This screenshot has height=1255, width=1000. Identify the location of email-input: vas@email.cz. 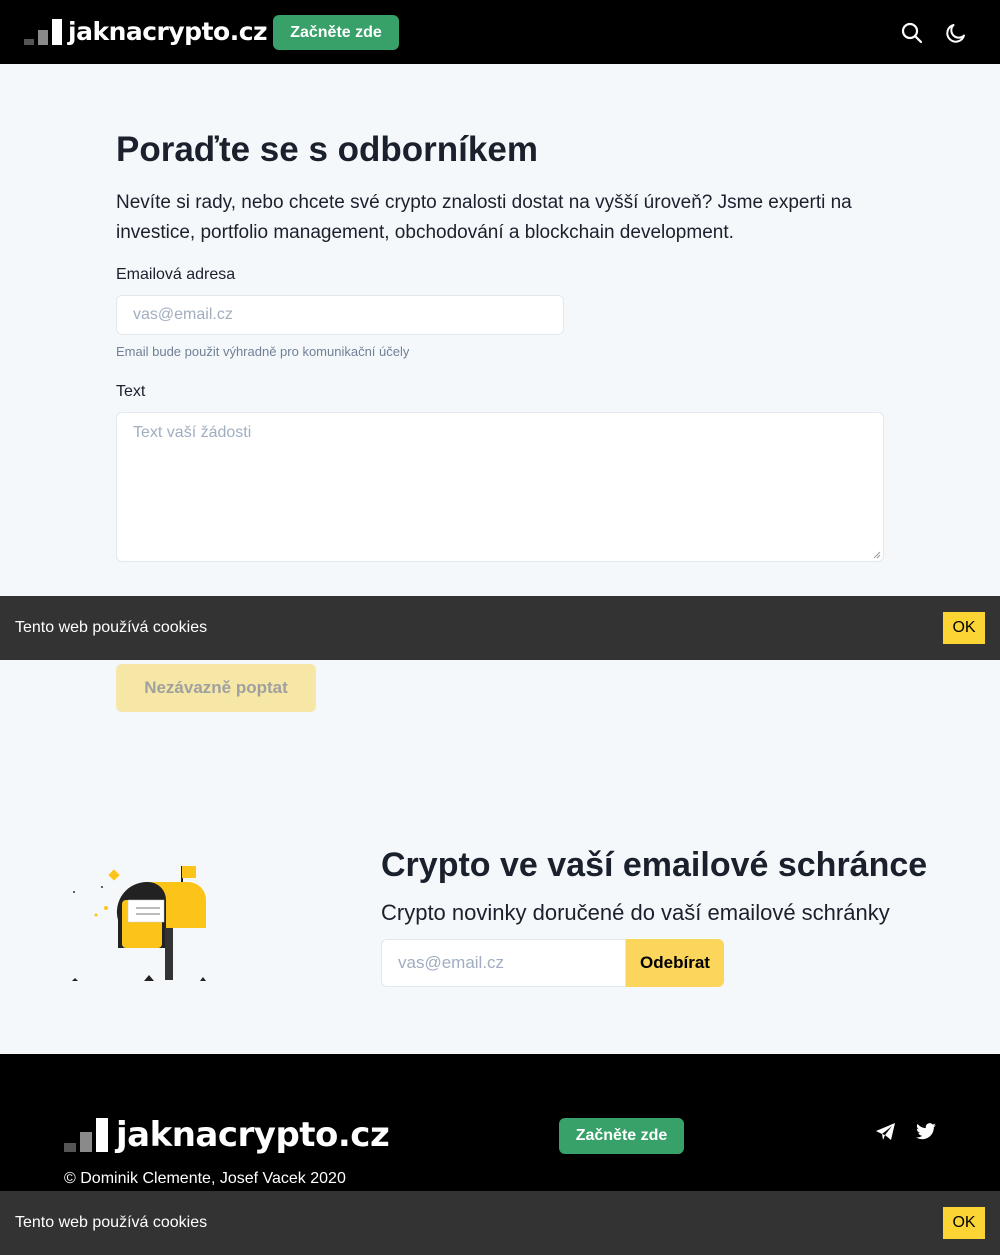
(340, 315).